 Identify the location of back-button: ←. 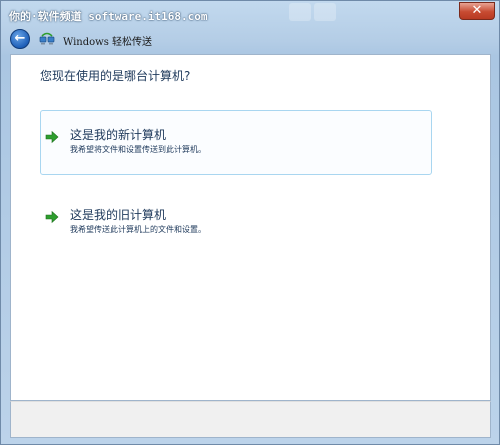
(20, 39).